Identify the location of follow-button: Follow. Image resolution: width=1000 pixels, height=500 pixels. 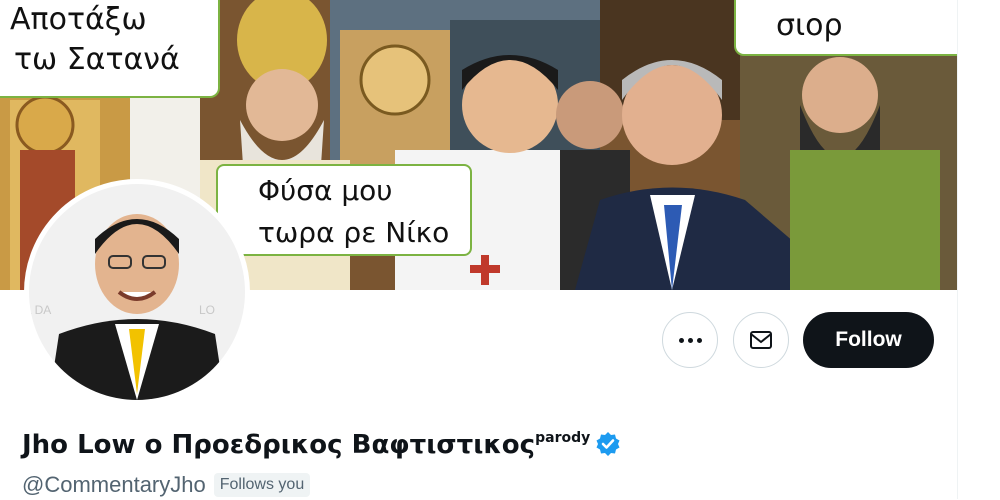
(868, 340).